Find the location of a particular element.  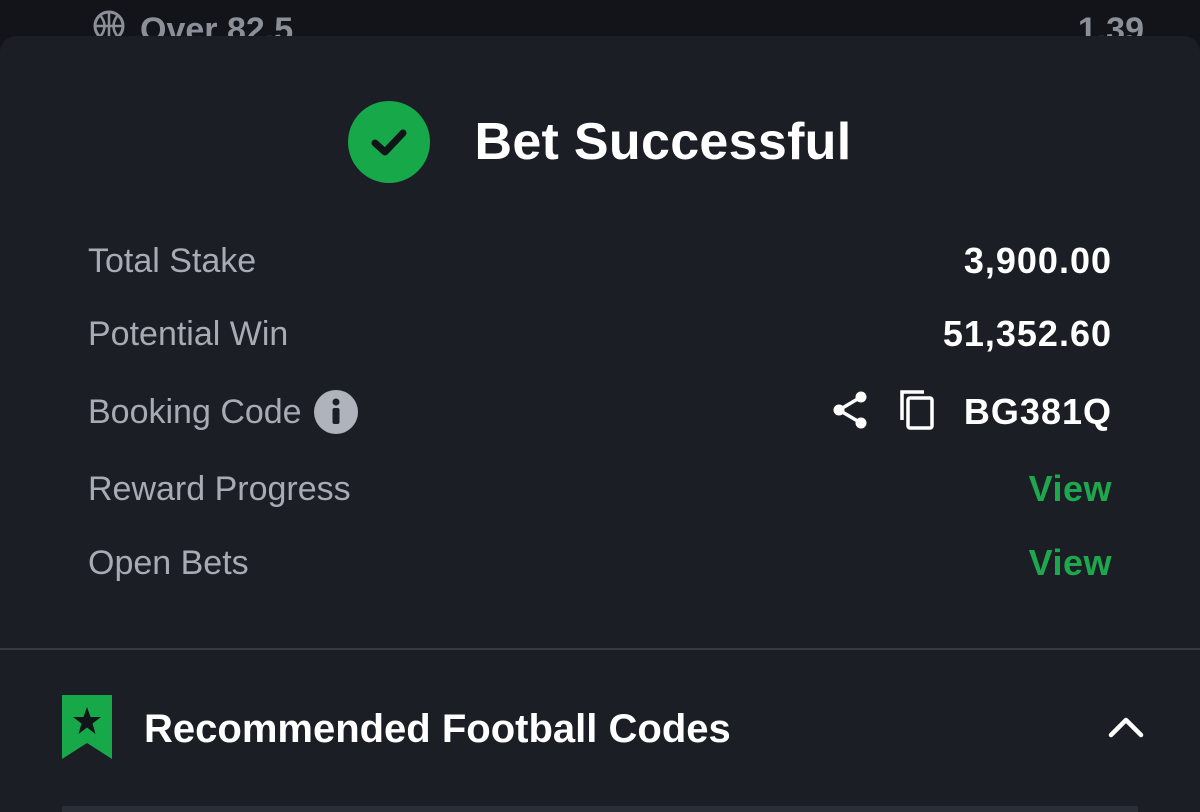

open-bets-view-link: View is located at coordinates (1070, 563).